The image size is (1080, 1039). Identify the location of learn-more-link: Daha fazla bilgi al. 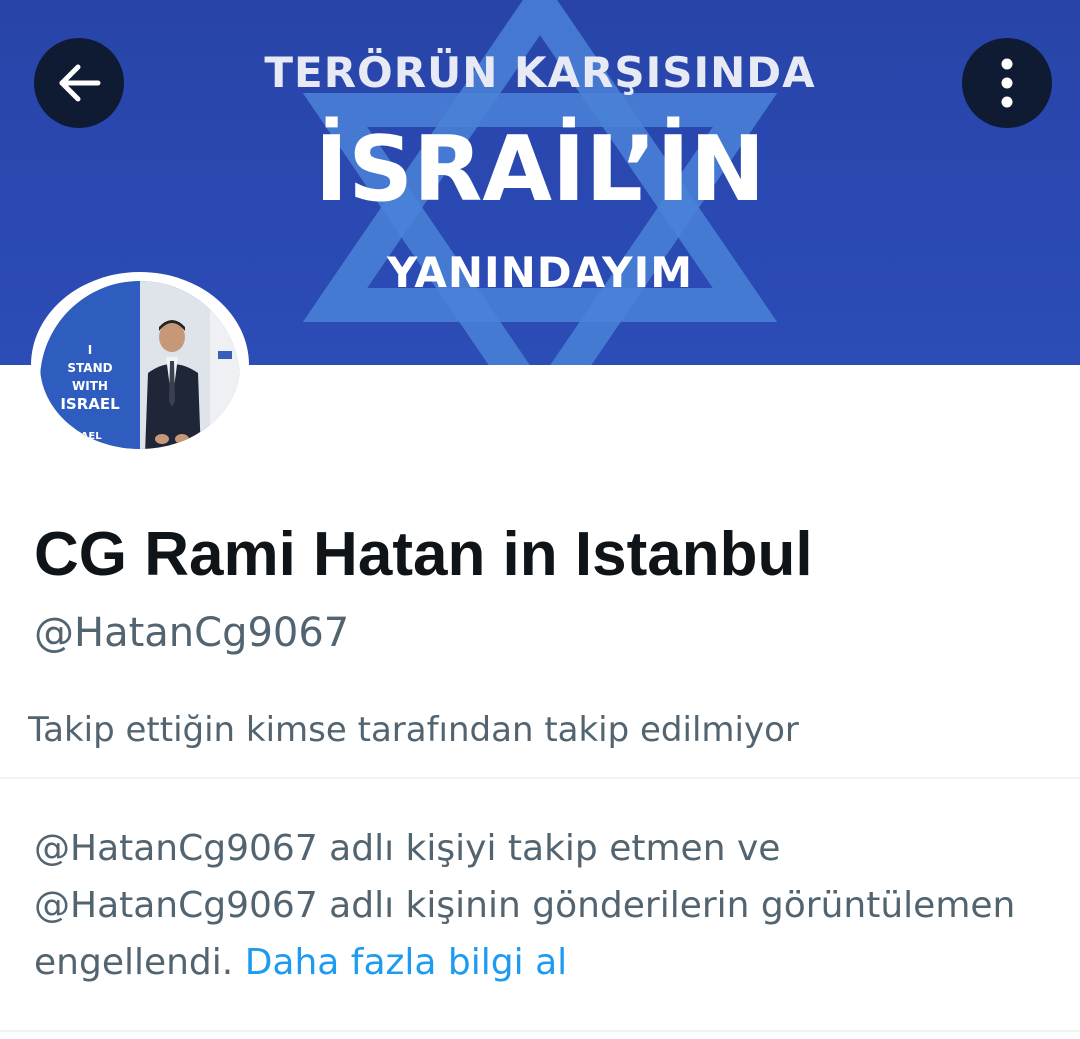
(406, 962).